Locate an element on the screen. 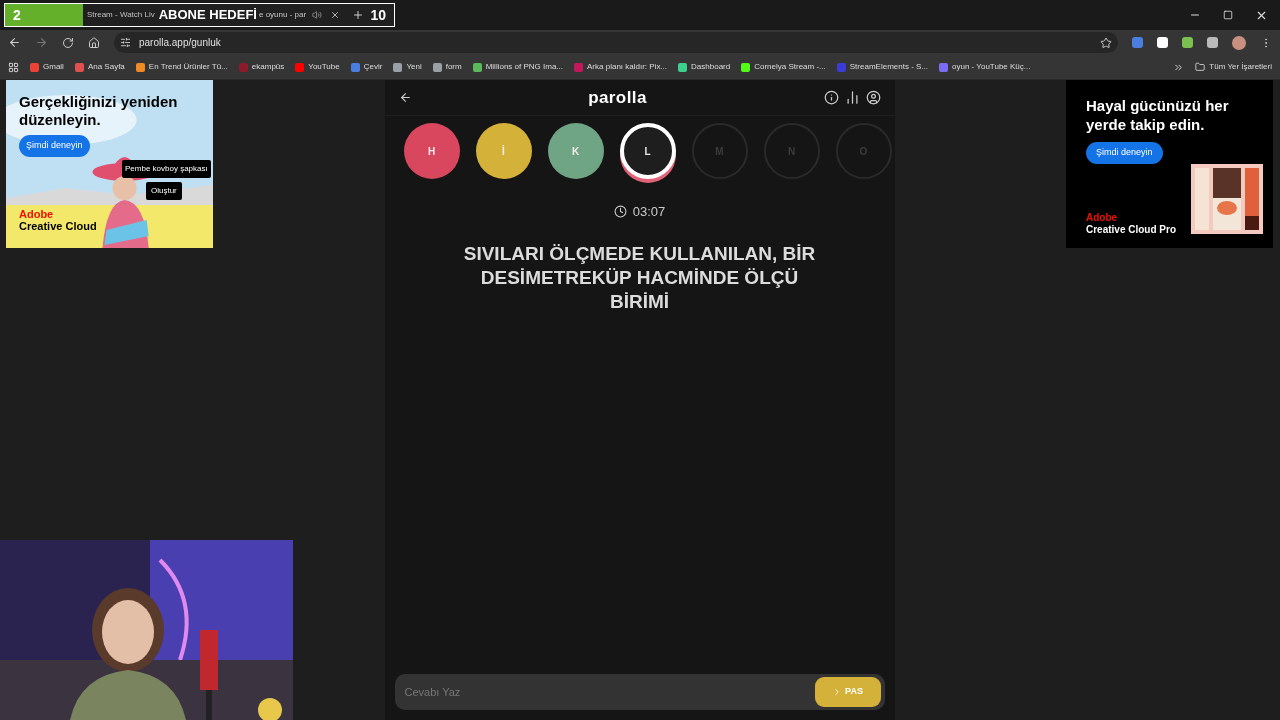 This screenshot has width=1280, height=720. site-settings-icon is located at coordinates (125, 42).